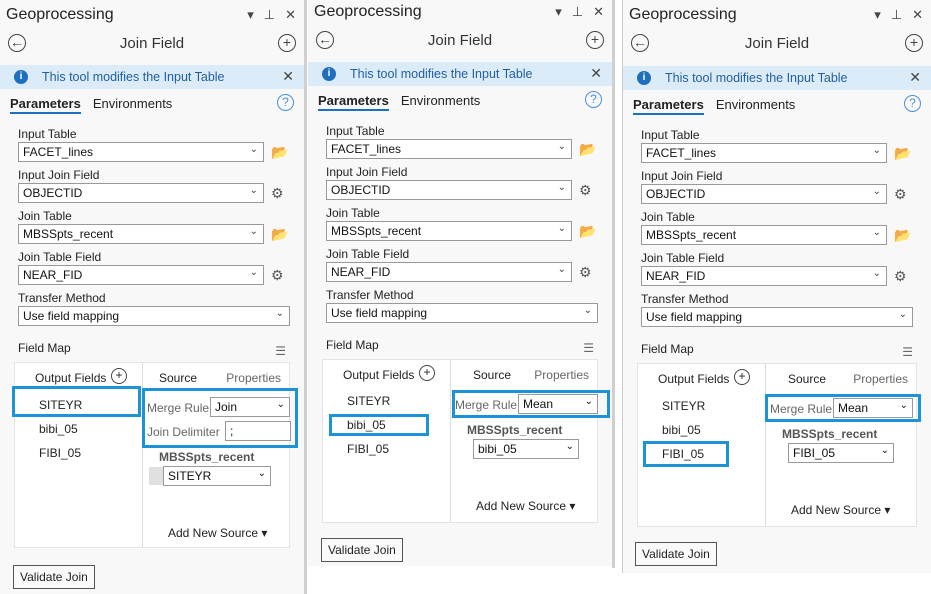 The width and height of the screenshot is (931, 594). What do you see at coordinates (217, 476) in the screenshot?
I see `source-field-select: SITEYR ⌄` at bounding box center [217, 476].